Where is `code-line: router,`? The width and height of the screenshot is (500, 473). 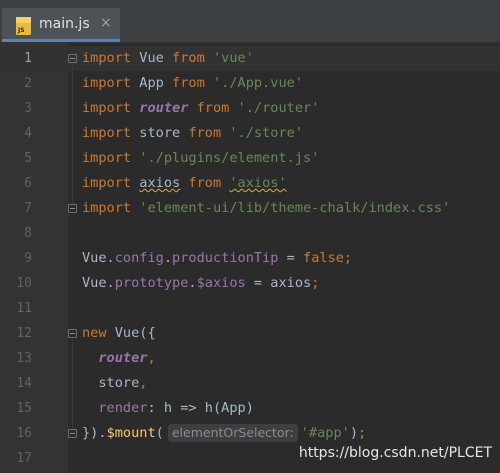 code-line: router, is located at coordinates (291, 358).